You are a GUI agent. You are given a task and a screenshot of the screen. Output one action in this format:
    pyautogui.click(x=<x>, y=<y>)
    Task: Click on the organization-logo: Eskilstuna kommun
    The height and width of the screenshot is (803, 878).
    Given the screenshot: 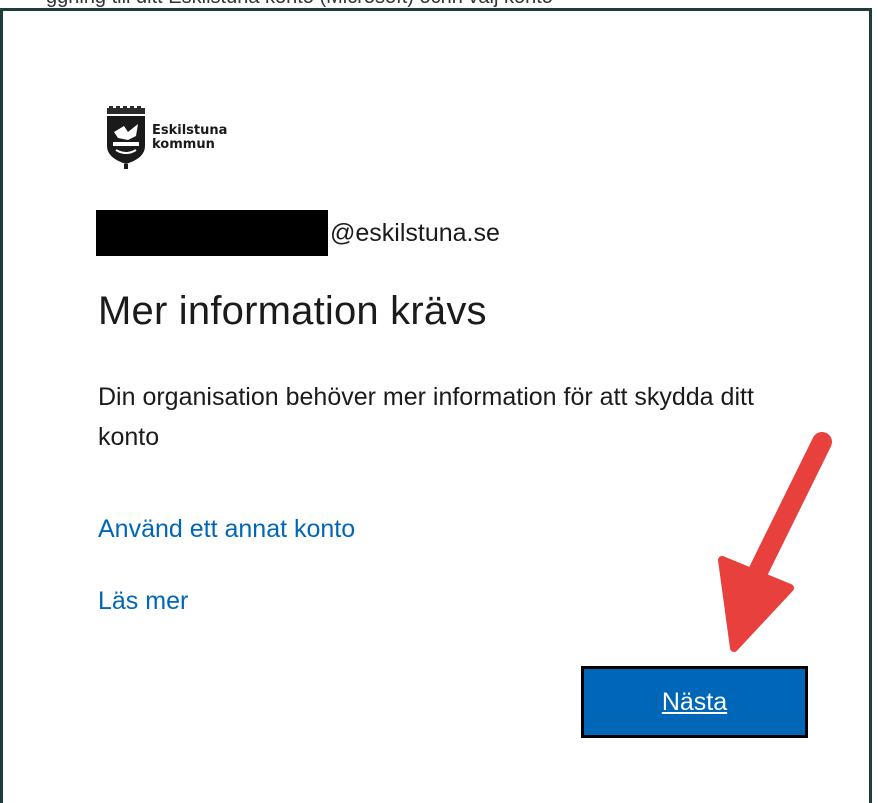 What is the action you would take?
    pyautogui.click(x=165, y=138)
    